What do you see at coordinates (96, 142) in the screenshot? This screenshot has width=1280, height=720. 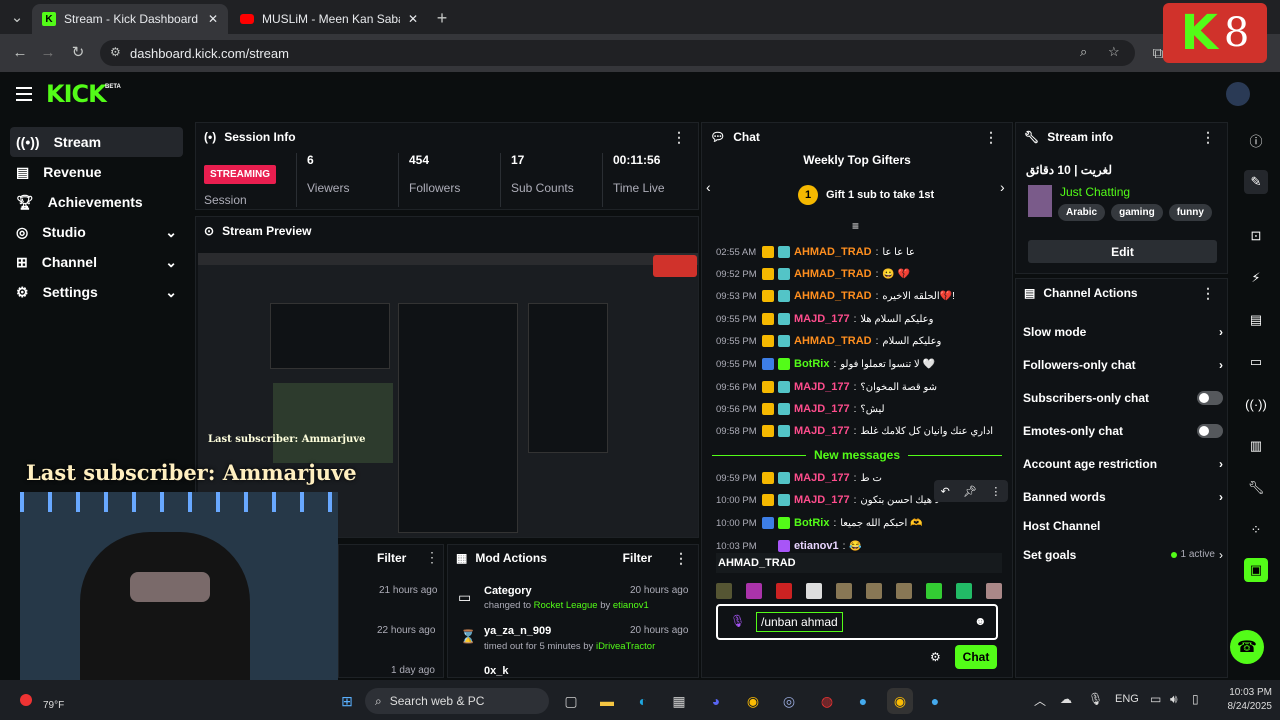 I see `sidebar-item-stream: ((•)) Stream` at bounding box center [96, 142].